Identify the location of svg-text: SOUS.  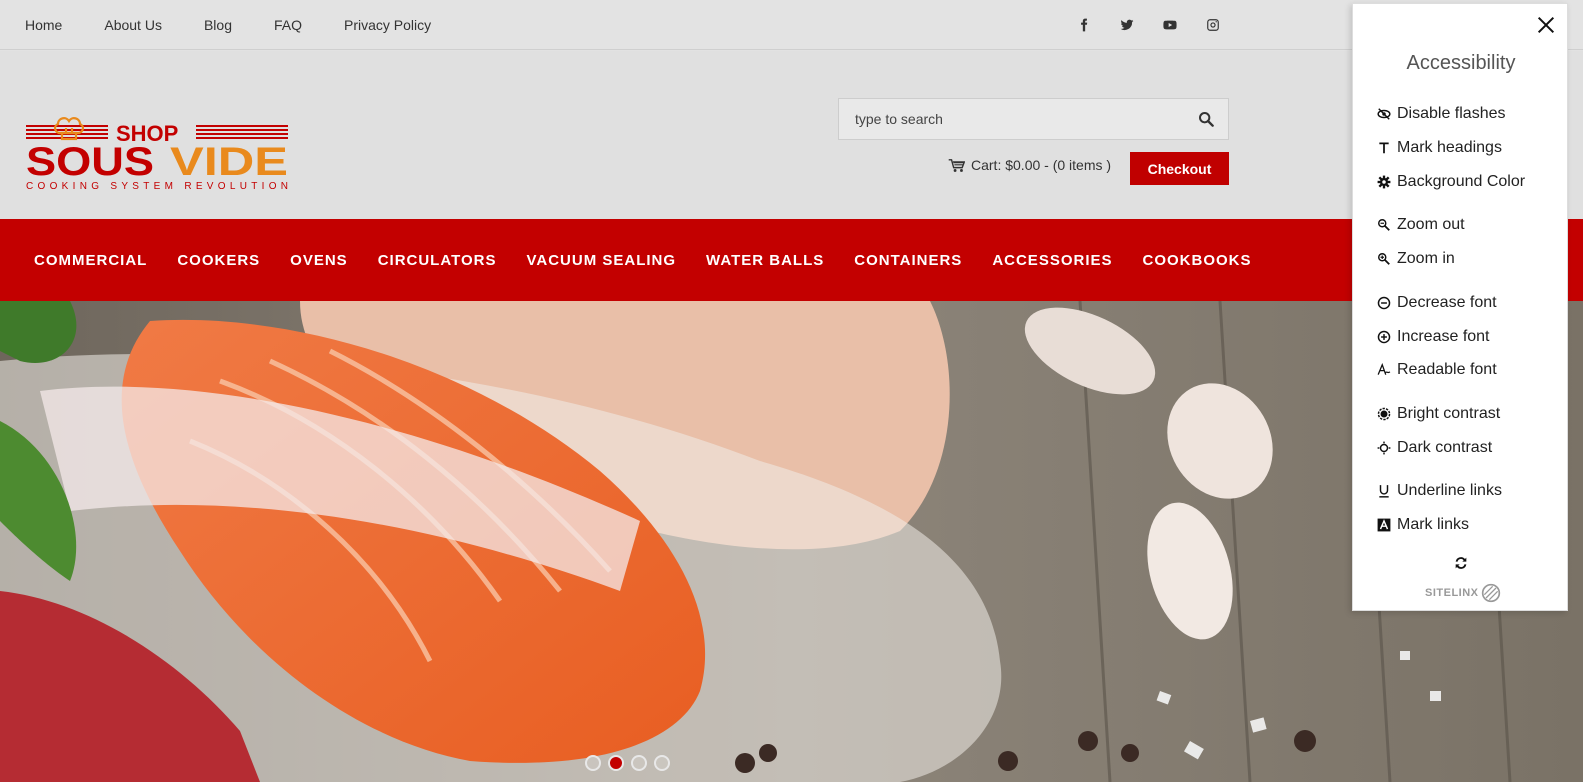
(90, 162).